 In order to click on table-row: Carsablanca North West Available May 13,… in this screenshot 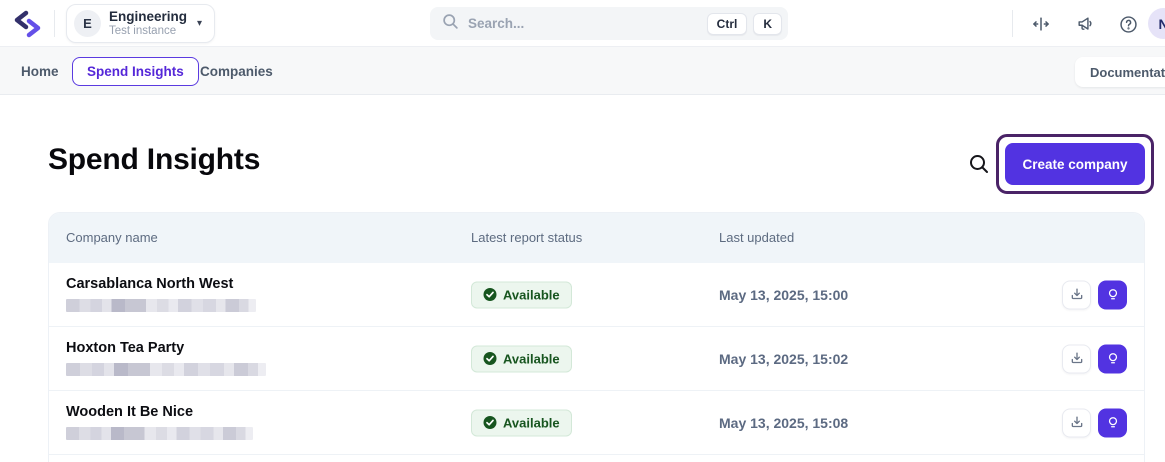, I will do `click(596, 295)`.